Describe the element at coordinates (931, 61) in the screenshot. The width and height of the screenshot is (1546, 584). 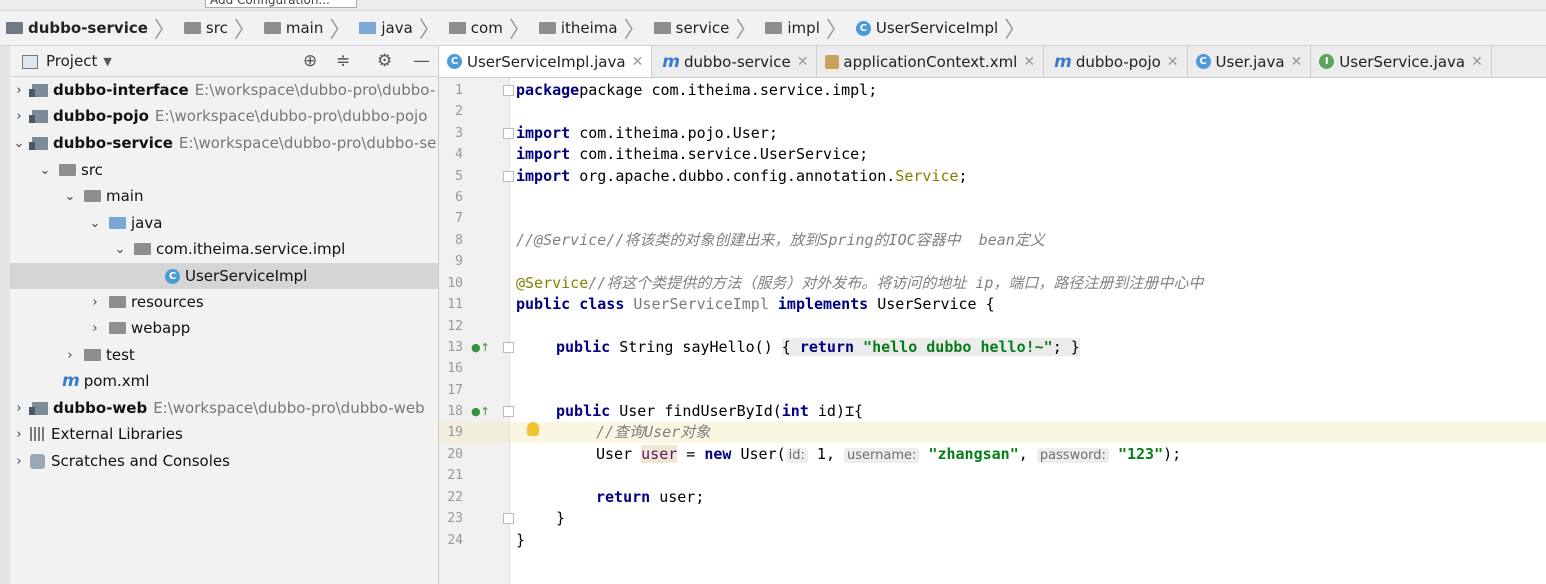
I see `tab-applicationcontext: applicationContext.xml ✕` at that location.